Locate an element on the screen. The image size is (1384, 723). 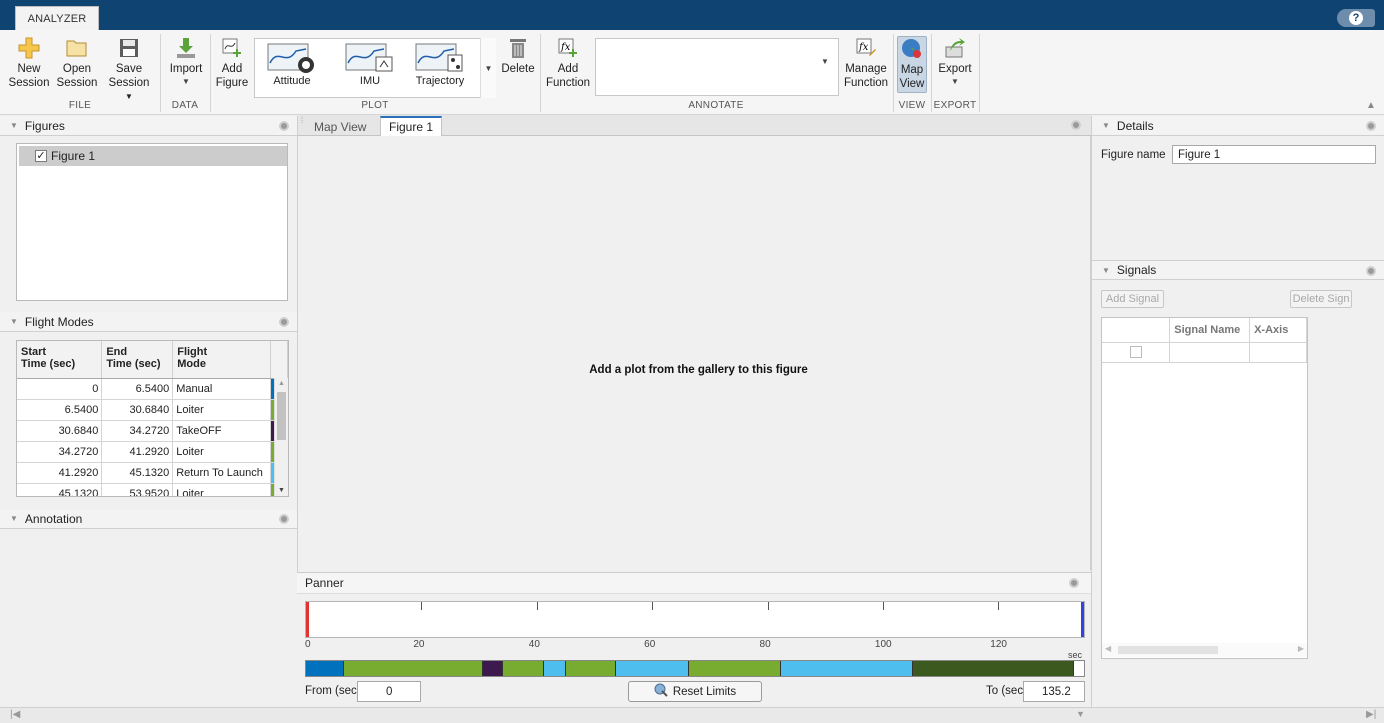
table-row: 6.5400 30.6840 Loiter is located at coordinates (152, 410).